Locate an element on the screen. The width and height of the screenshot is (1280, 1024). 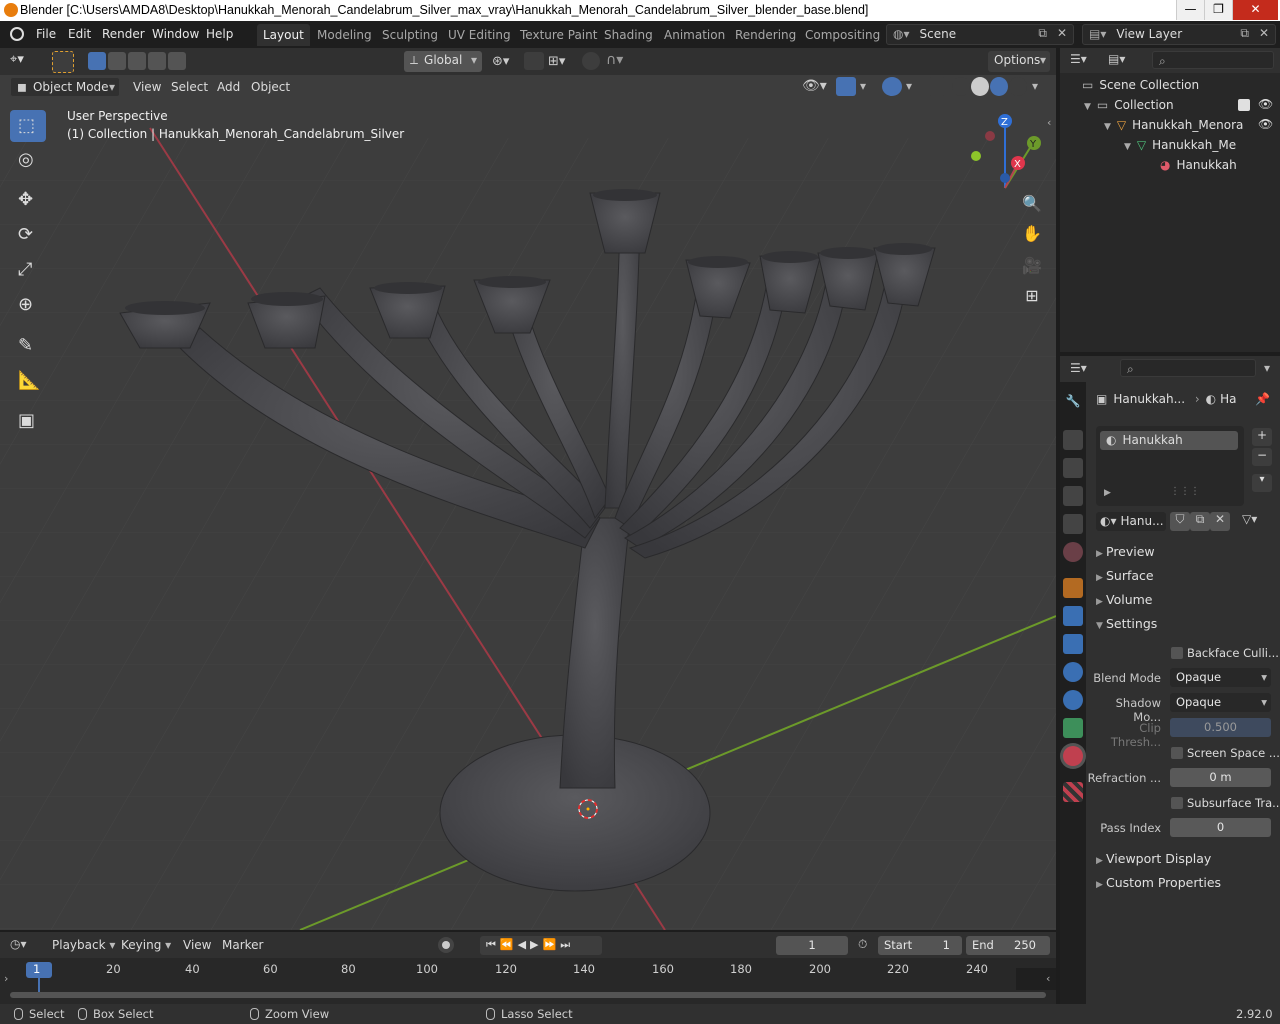
new-view-layer-icon: ⧉ is located at coordinates (1244, 33).